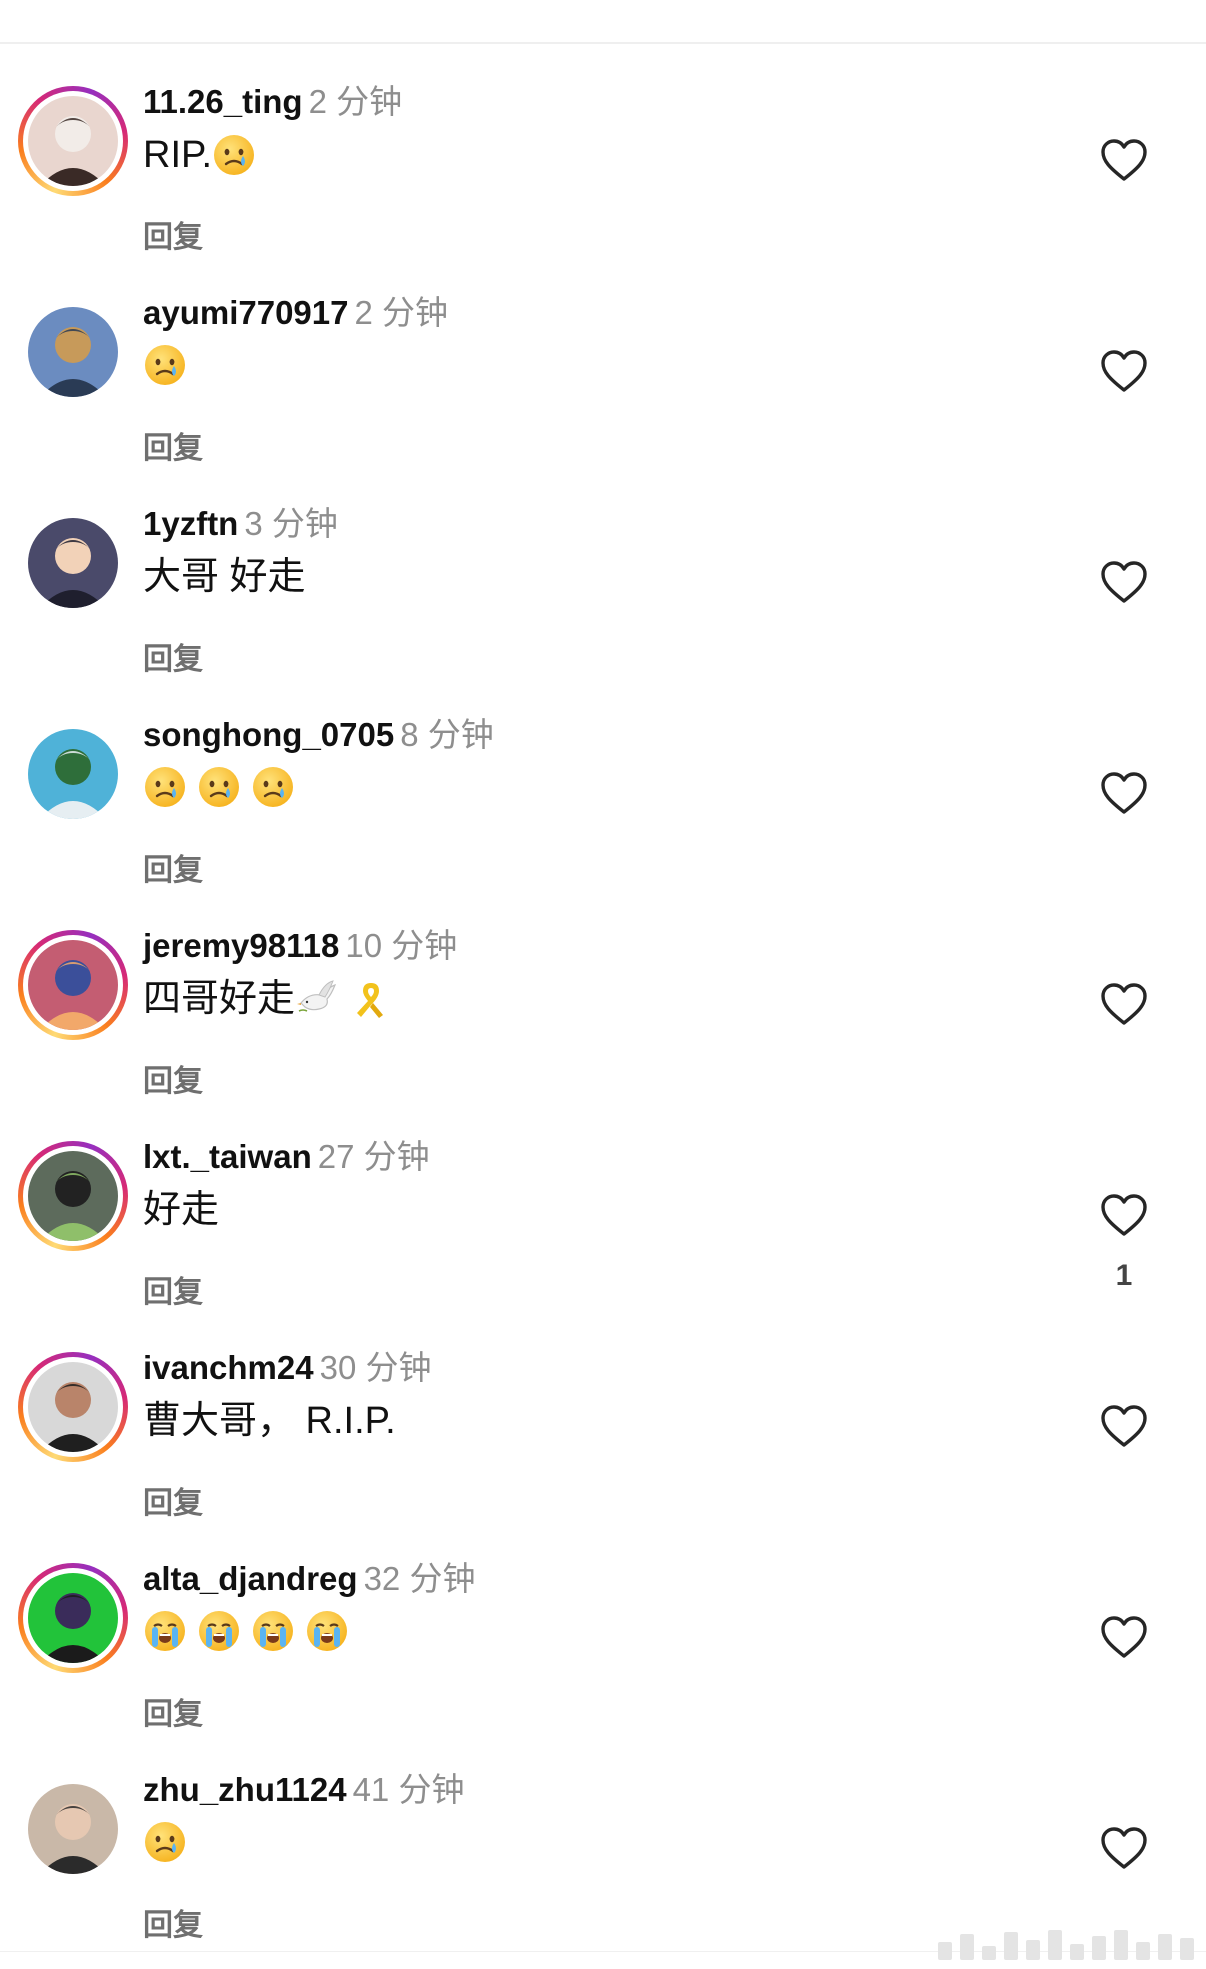  What do you see at coordinates (408, 1789) in the screenshot?
I see `timestamp: 41 分钟` at bounding box center [408, 1789].